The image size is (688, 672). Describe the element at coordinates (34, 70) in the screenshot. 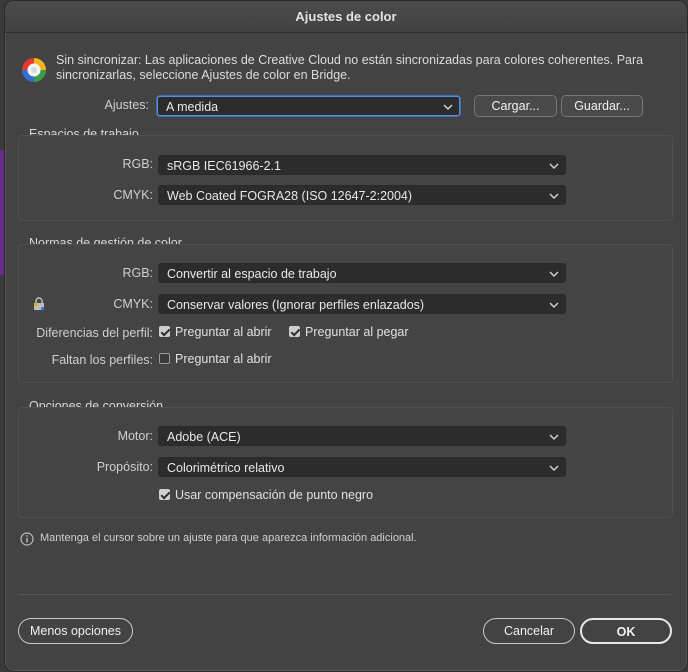

I see `sync-status-icon` at that location.